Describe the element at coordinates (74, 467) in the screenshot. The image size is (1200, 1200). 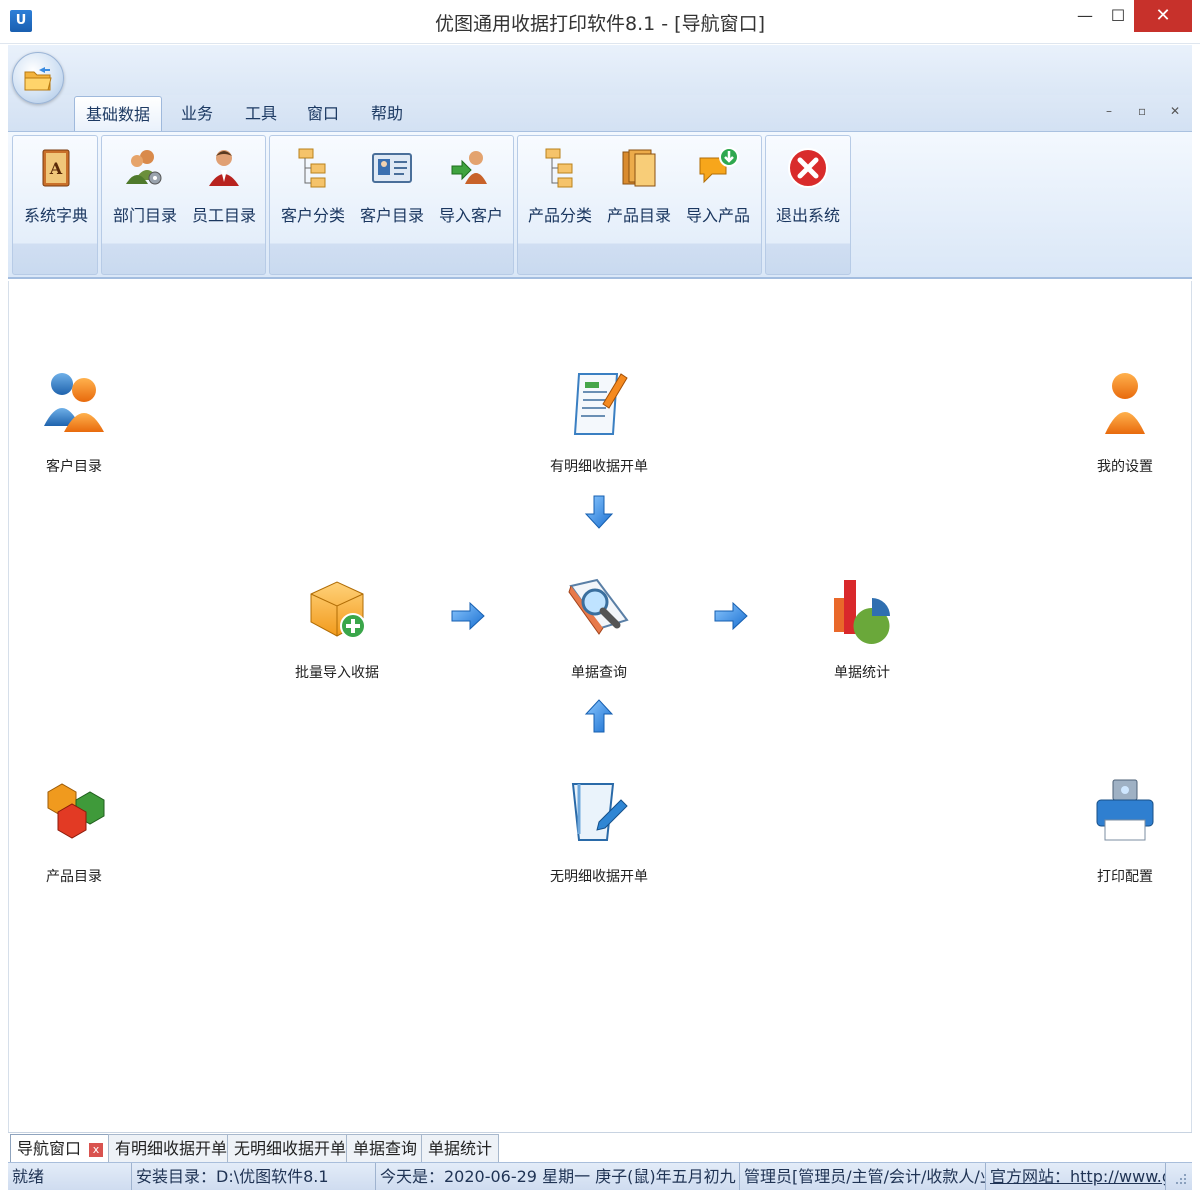
I see `nav-customer-catalog-label: 客户目录` at that location.